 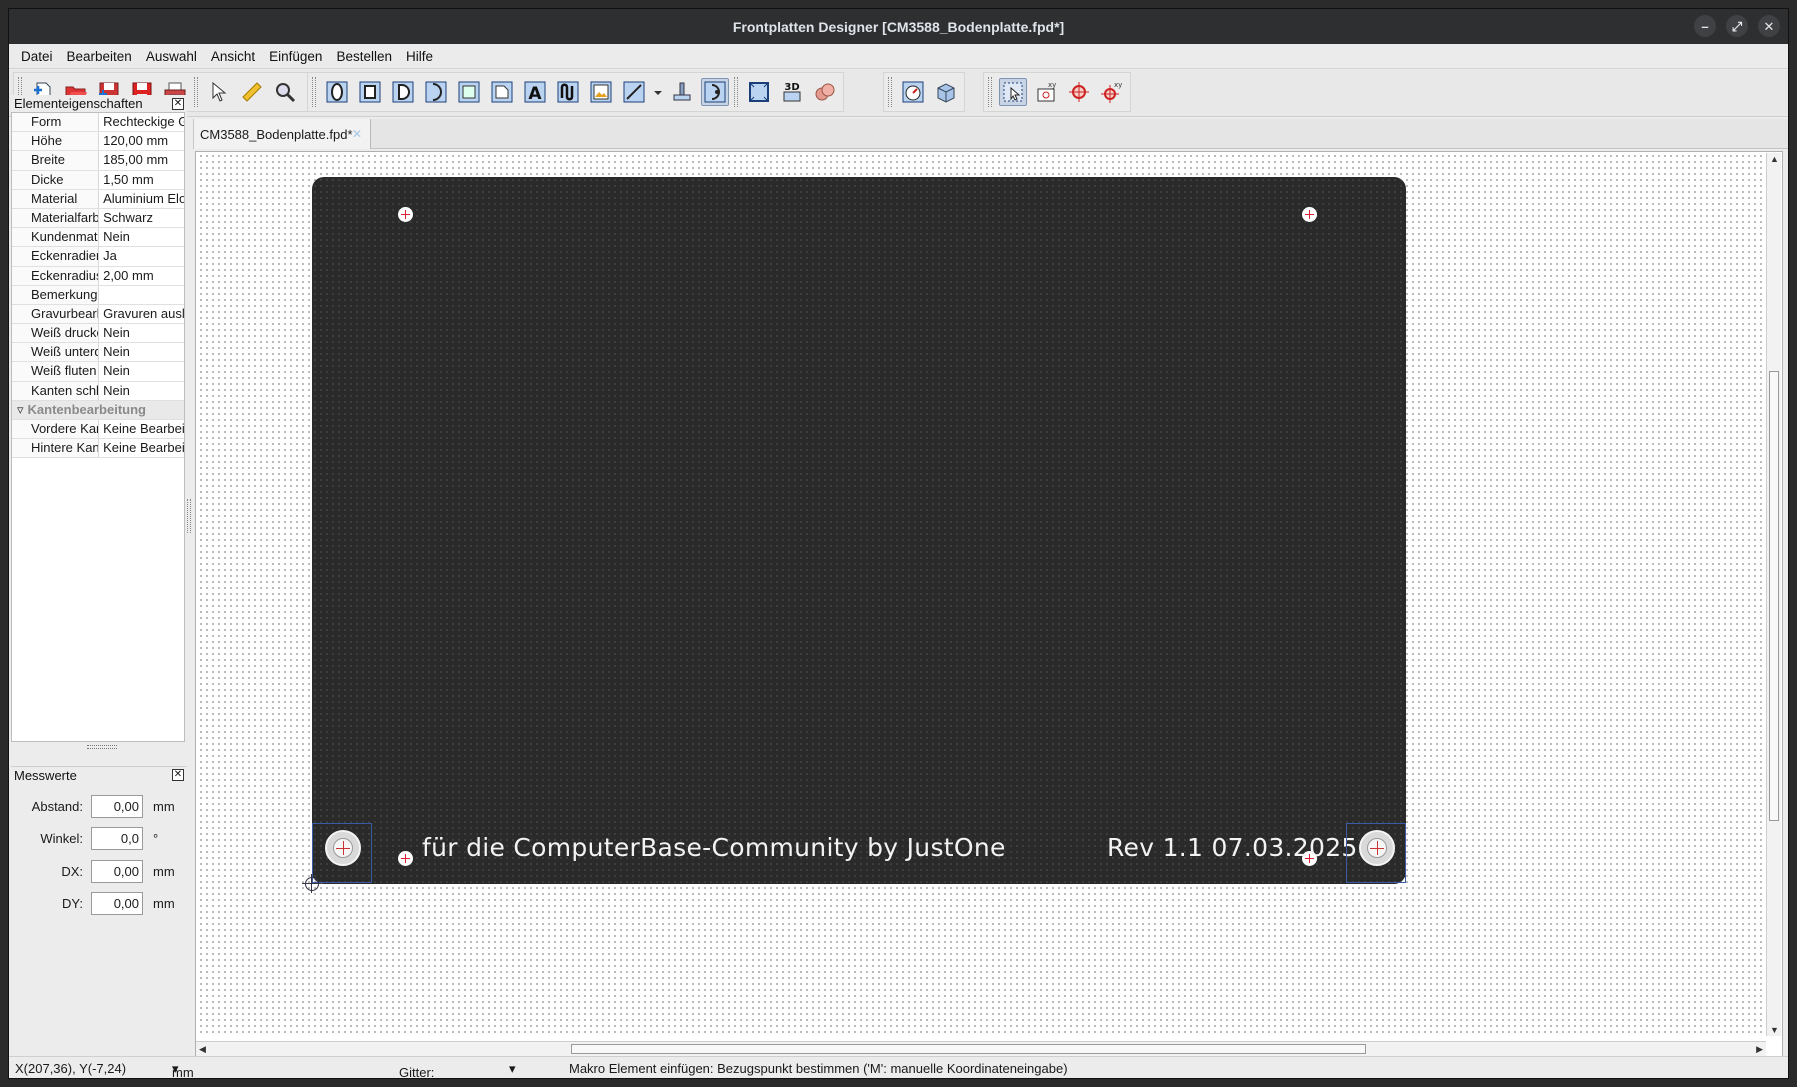 What do you see at coordinates (98, 334) in the screenshot?
I see `property-row: Weiß drucke Nein` at bounding box center [98, 334].